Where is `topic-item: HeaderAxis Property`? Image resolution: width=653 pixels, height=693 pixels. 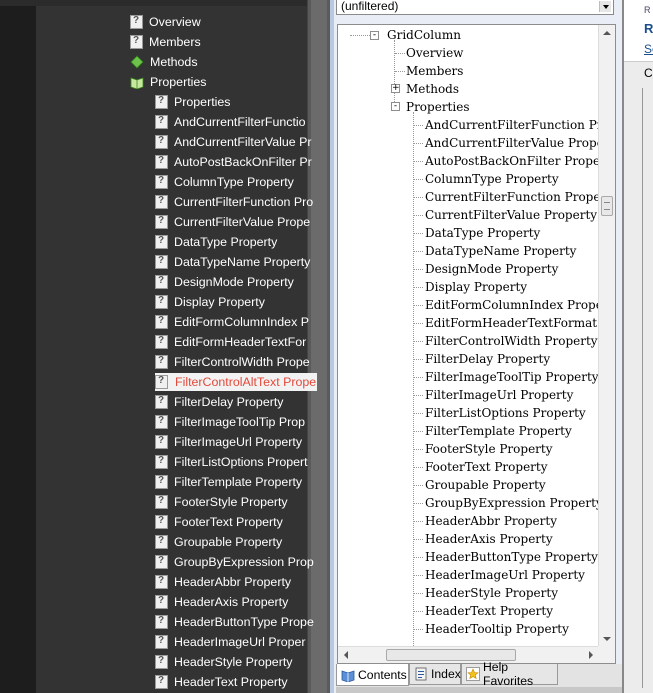
topic-item: HeaderAxis Property is located at coordinates (221, 602).